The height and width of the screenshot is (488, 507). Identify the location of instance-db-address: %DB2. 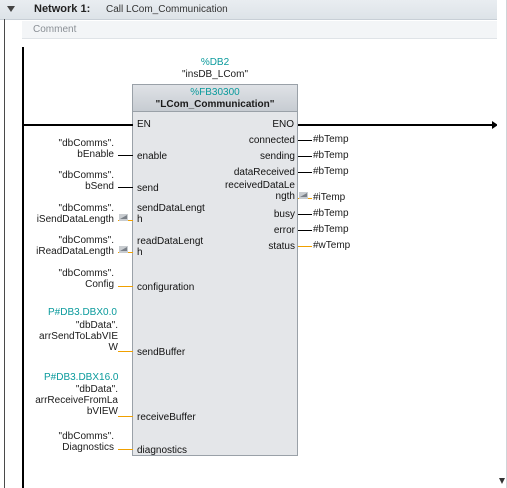
(215, 62).